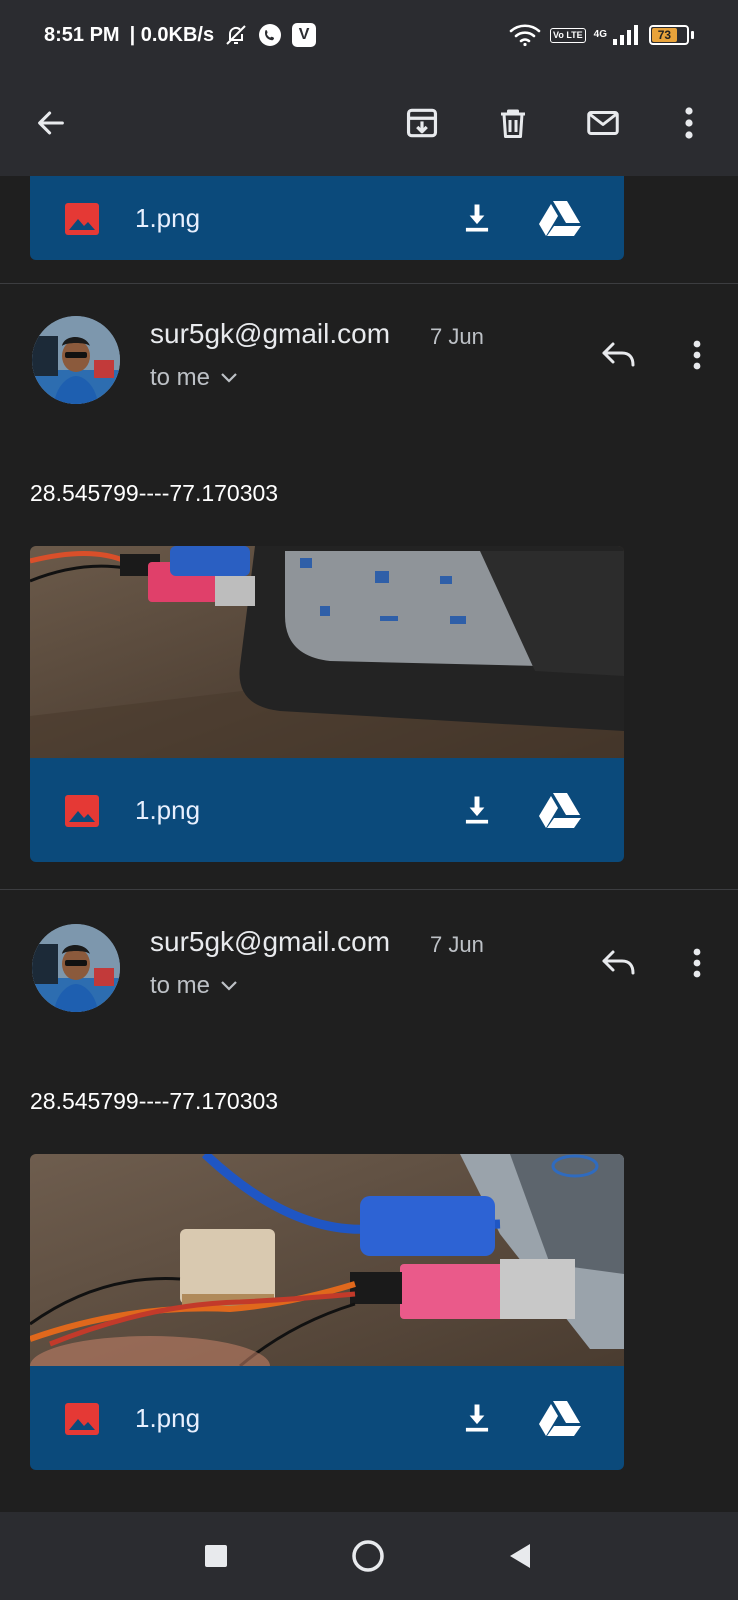 Image resolution: width=738 pixels, height=1600 pixels. I want to click on back-arrow-icon, so click(51, 123).